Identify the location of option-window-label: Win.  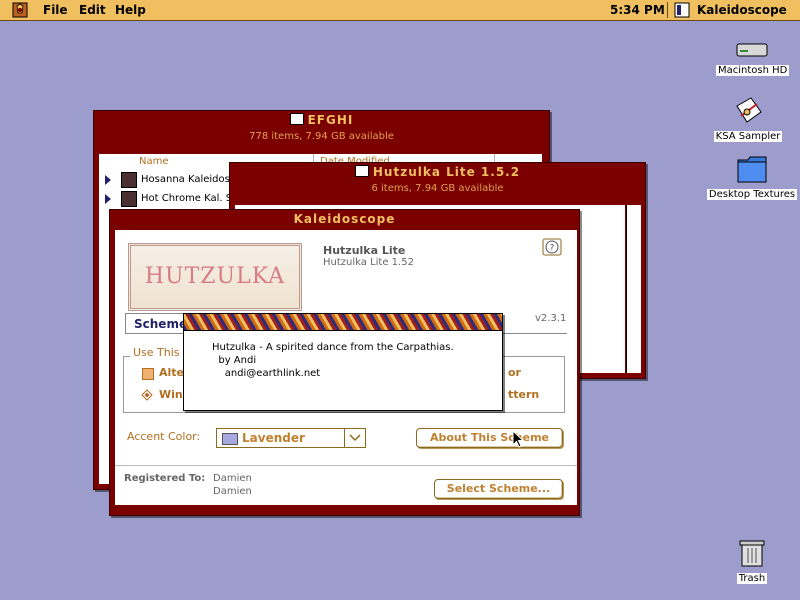
(171, 394).